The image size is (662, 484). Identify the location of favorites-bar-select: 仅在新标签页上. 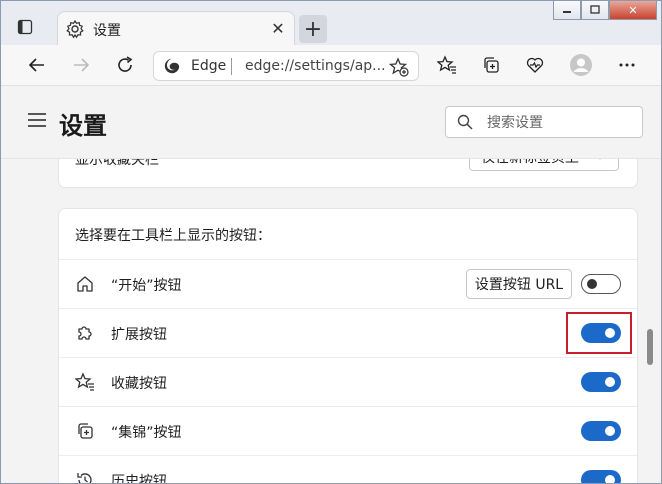
(544, 165).